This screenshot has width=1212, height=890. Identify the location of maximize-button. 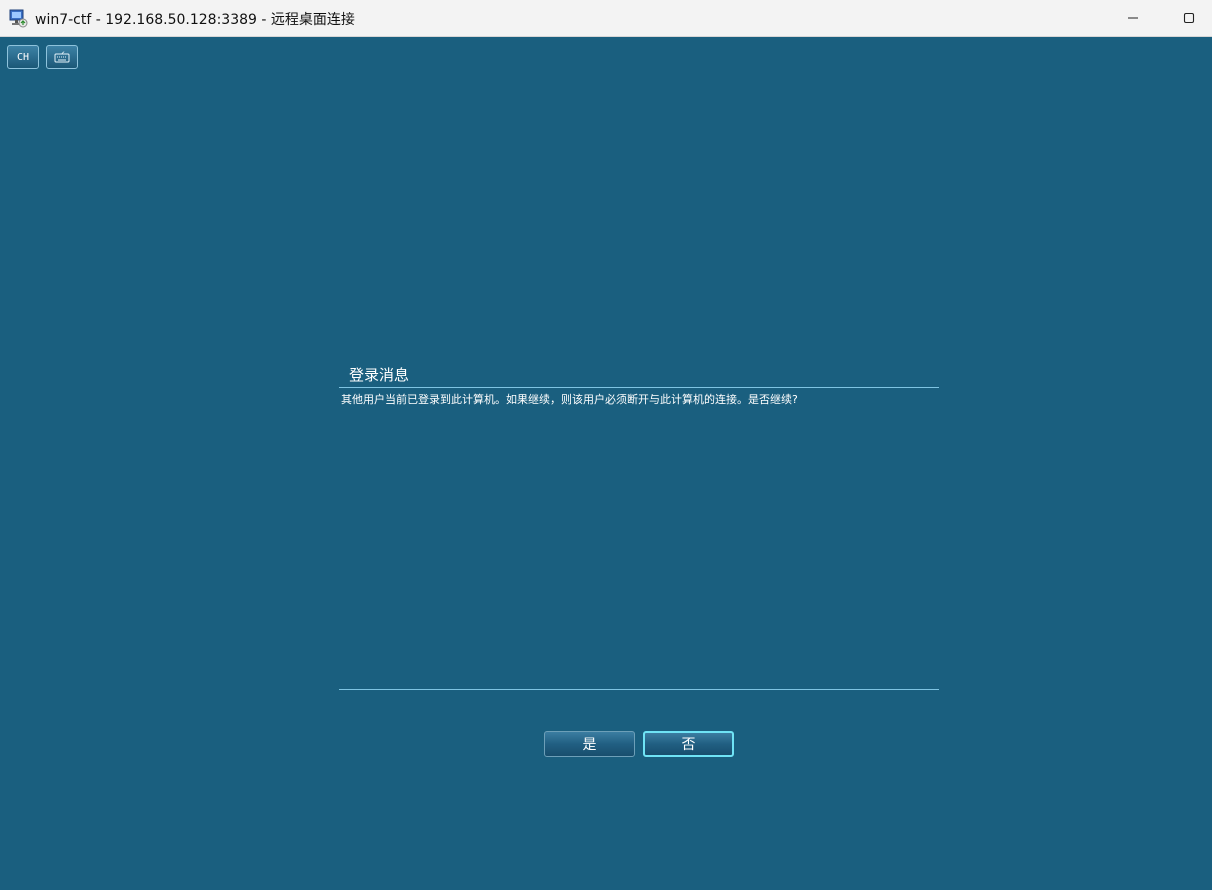
(1186, 18).